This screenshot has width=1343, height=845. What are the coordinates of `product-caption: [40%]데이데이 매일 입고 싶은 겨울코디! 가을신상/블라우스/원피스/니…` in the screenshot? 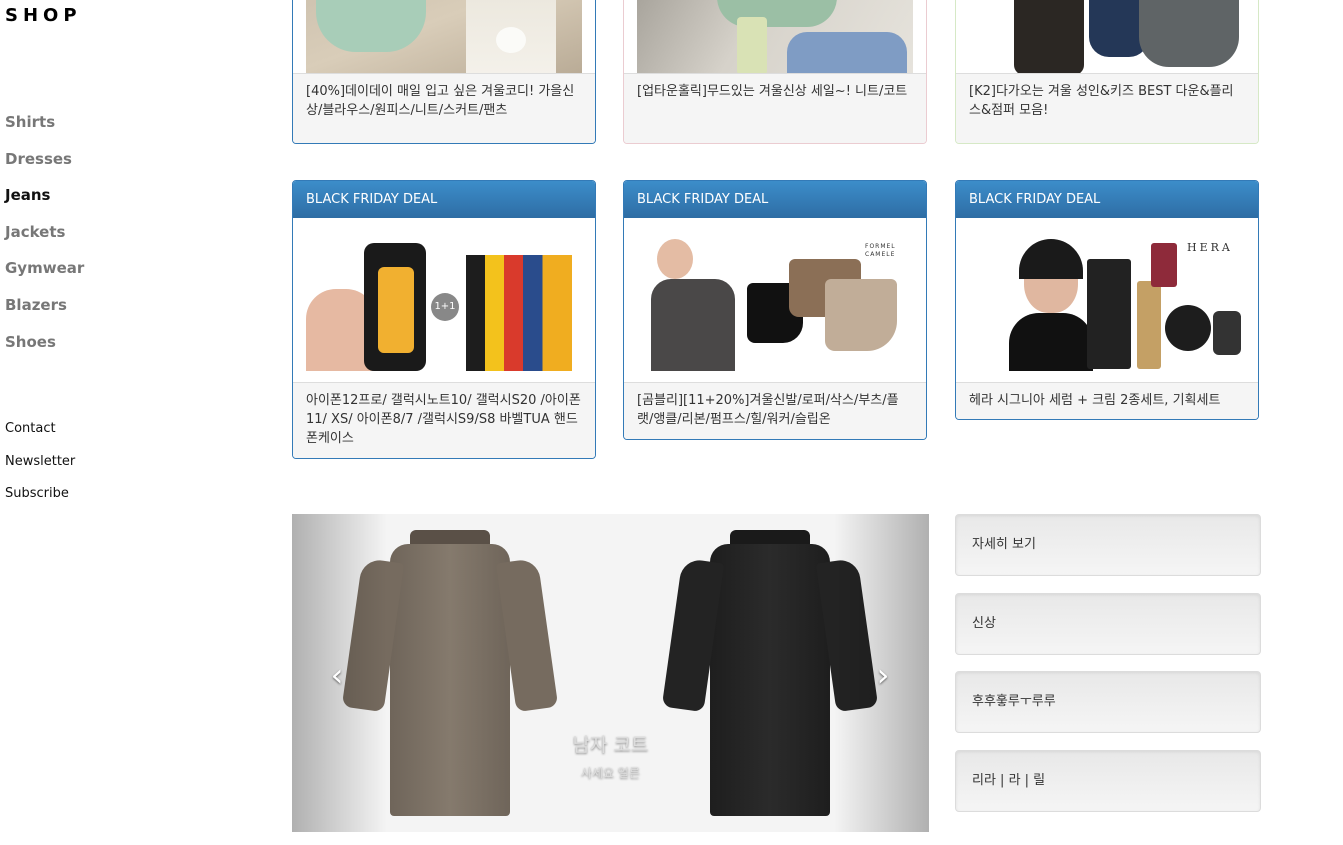 It's located at (444, 108).